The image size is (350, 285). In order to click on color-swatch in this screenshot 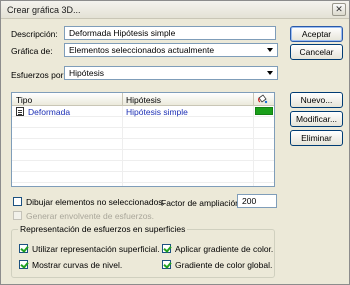, I will do `click(264, 111)`.